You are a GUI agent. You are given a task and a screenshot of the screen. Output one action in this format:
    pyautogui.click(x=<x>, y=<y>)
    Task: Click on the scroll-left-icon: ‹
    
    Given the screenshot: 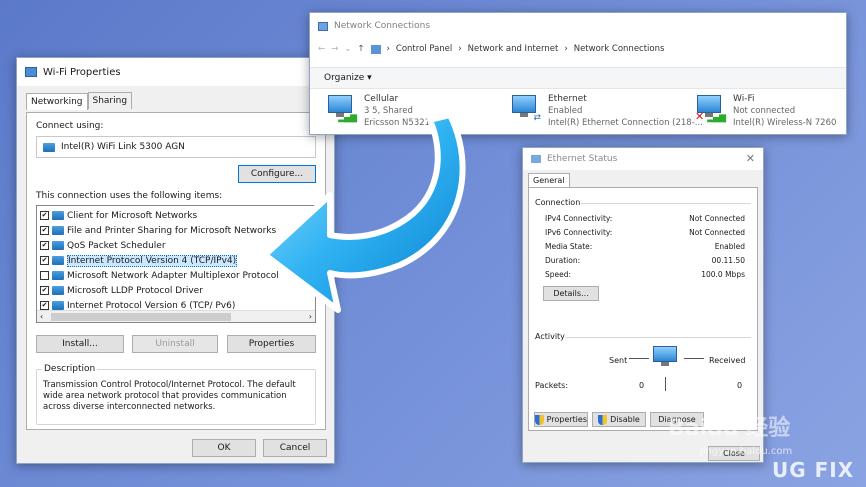 What is the action you would take?
    pyautogui.click(x=41, y=316)
    